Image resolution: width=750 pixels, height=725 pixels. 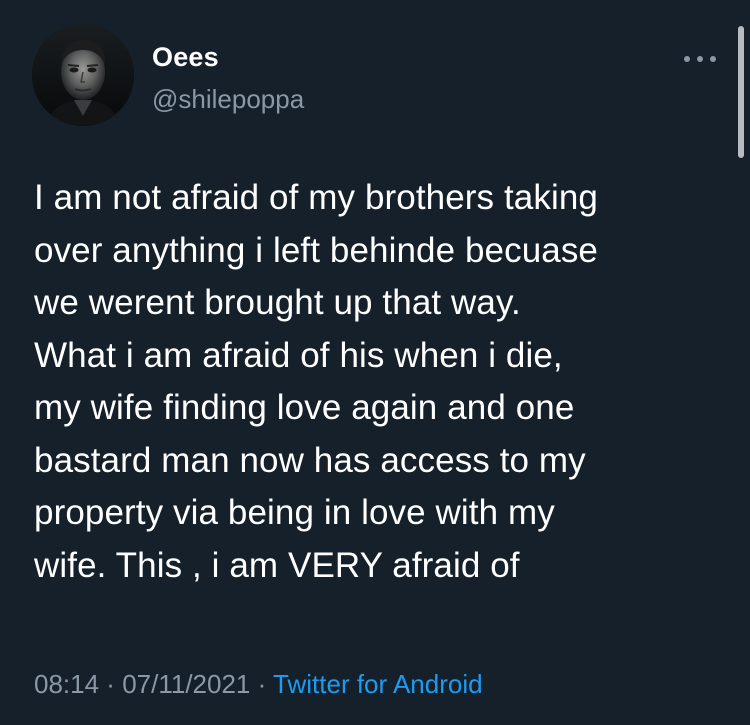 What do you see at coordinates (66, 684) in the screenshot?
I see `tweet-time: 08:14` at bounding box center [66, 684].